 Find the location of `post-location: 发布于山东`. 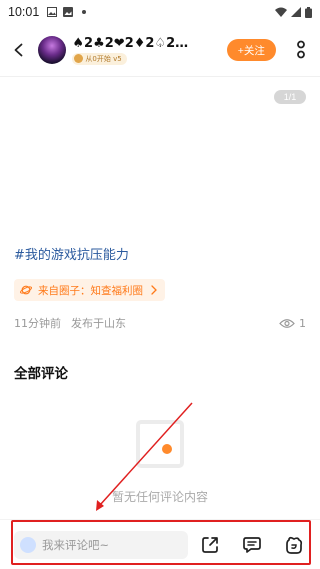

post-location: 发布于山东 is located at coordinates (98, 323).